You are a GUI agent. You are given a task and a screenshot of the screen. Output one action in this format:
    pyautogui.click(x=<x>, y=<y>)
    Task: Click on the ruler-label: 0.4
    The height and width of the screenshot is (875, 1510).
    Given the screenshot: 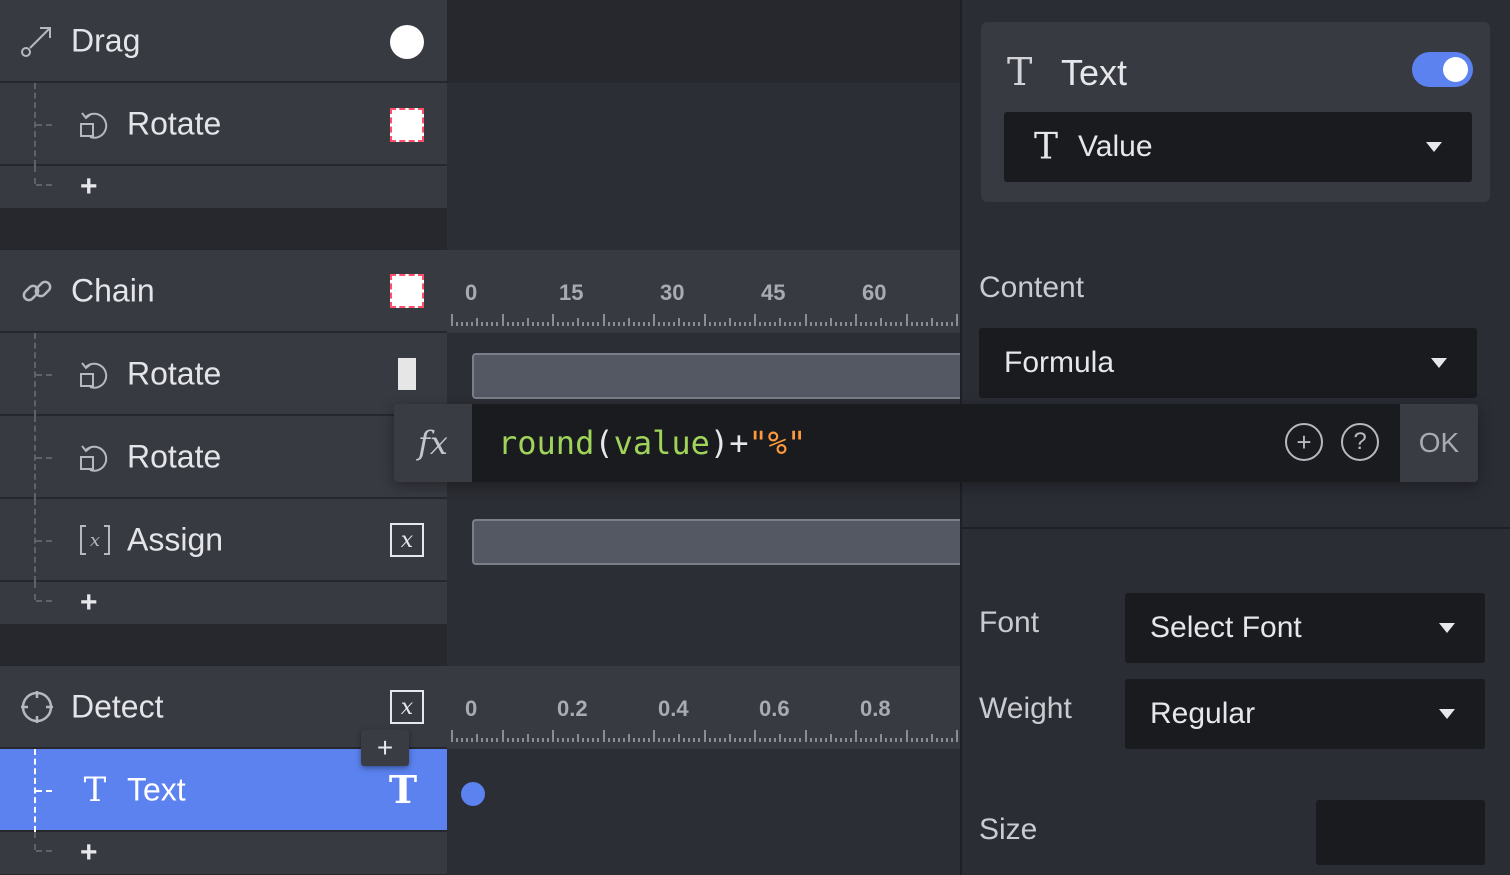 What is the action you would take?
    pyautogui.click(x=673, y=708)
    